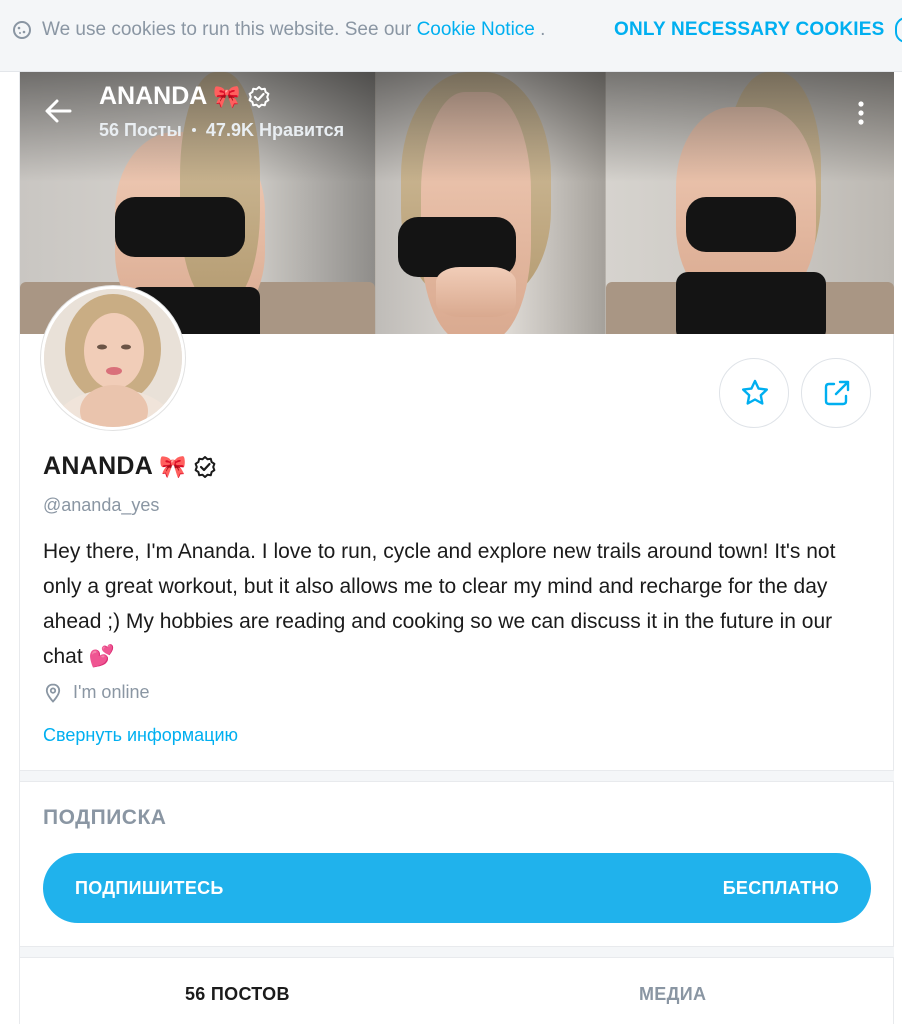 The image size is (902, 1024). What do you see at coordinates (53, 693) in the screenshot?
I see `location-pin-icon` at bounding box center [53, 693].